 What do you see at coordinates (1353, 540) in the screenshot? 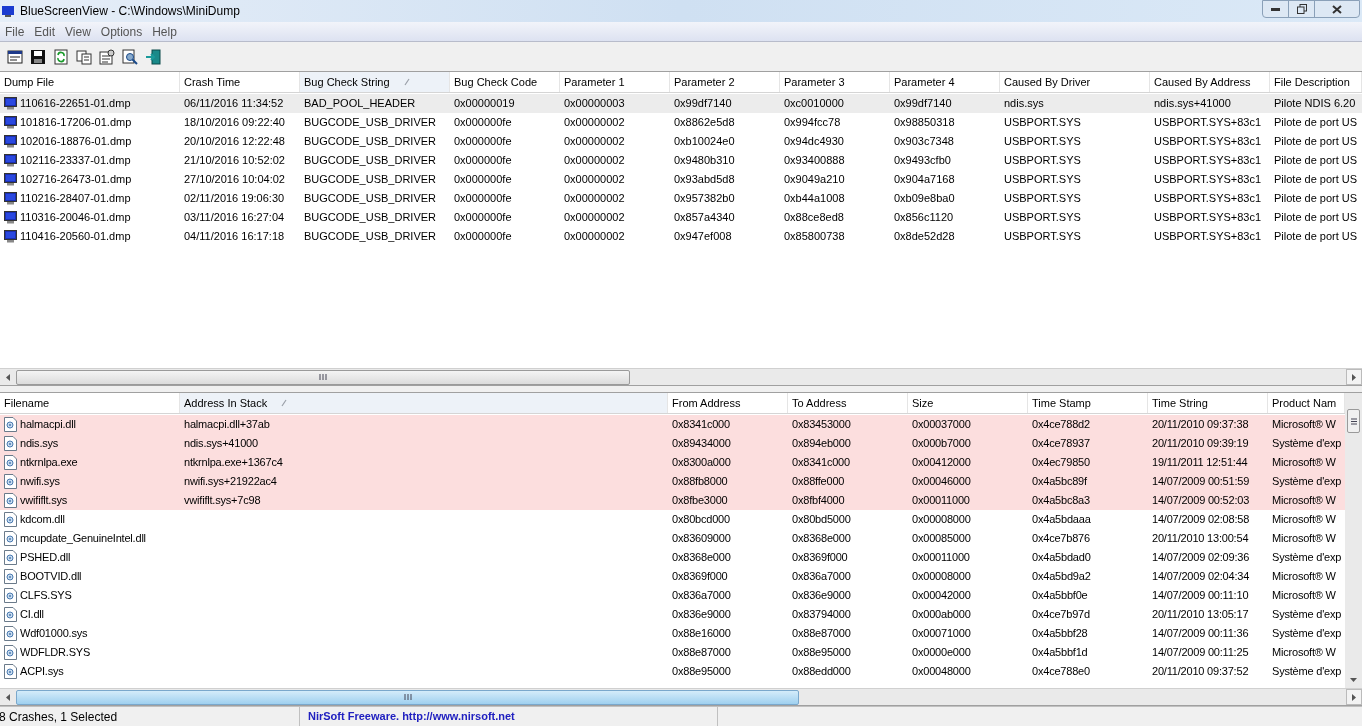
I see `vertical-scrollbar` at bounding box center [1353, 540].